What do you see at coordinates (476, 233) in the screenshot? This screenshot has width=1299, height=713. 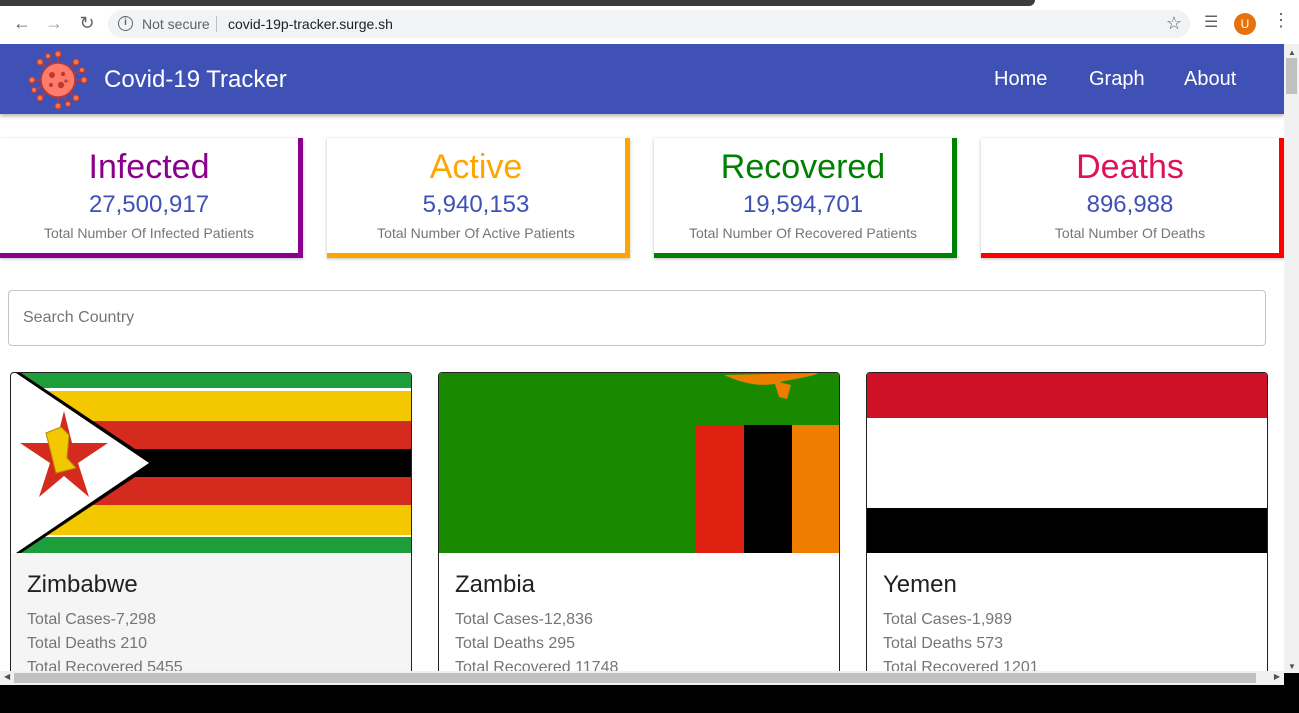 I see `stat-description: Total Number Of Active Patients` at bounding box center [476, 233].